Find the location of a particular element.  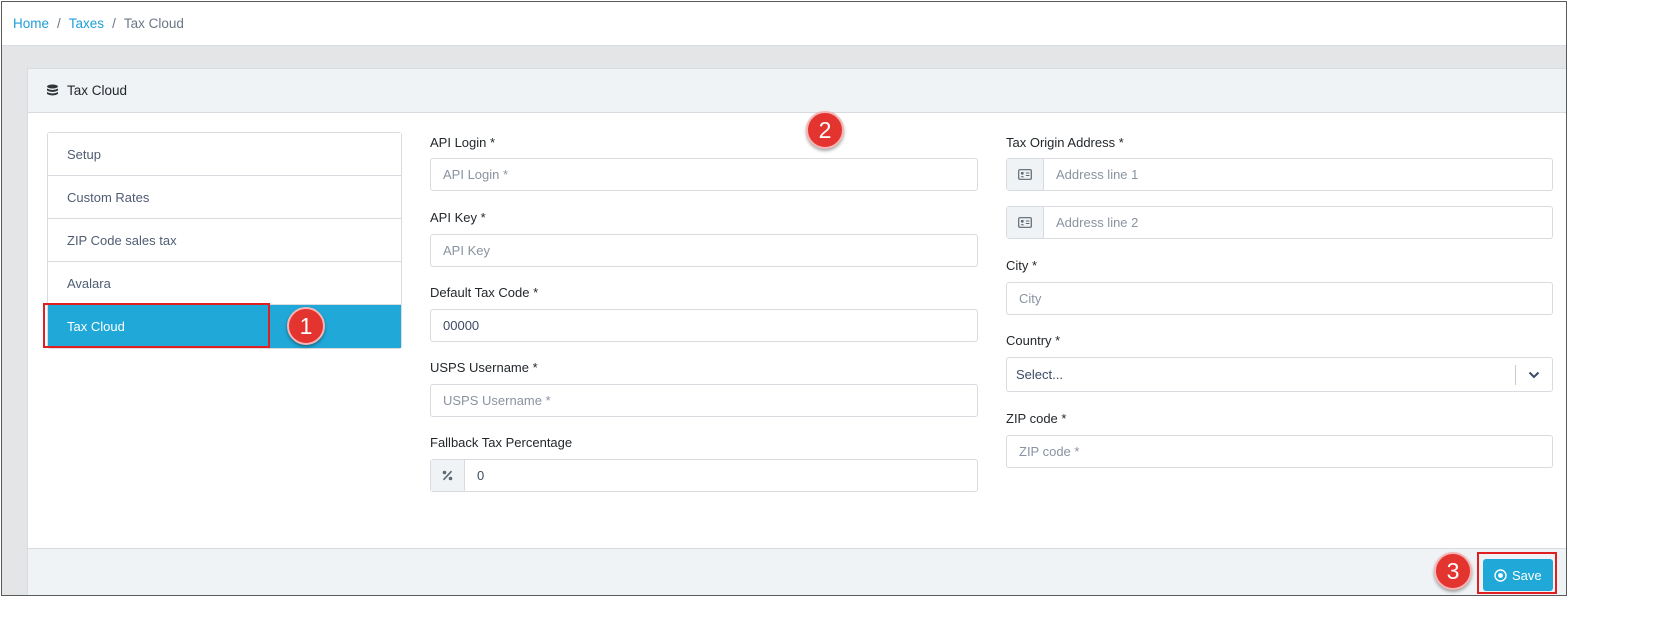

api-key-label: API Key * is located at coordinates (458, 217).